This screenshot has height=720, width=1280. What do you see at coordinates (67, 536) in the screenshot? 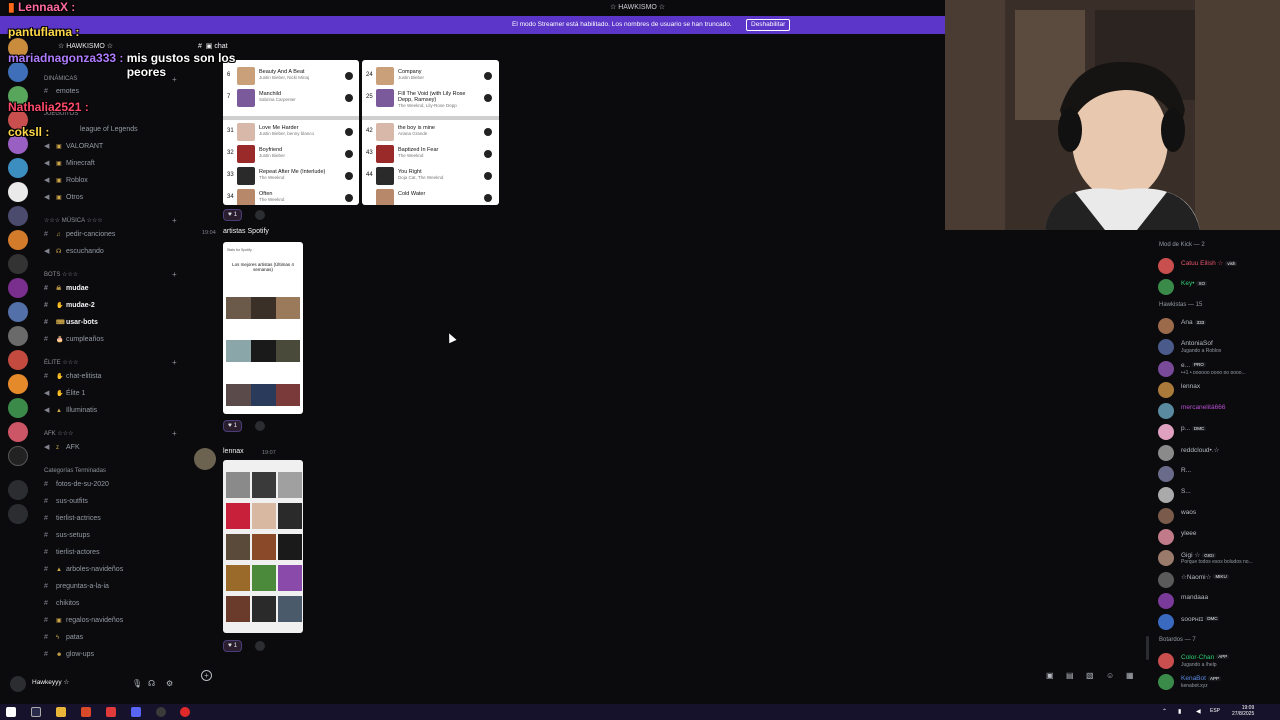
I see `channel-setups: # sus-setups` at bounding box center [67, 536].